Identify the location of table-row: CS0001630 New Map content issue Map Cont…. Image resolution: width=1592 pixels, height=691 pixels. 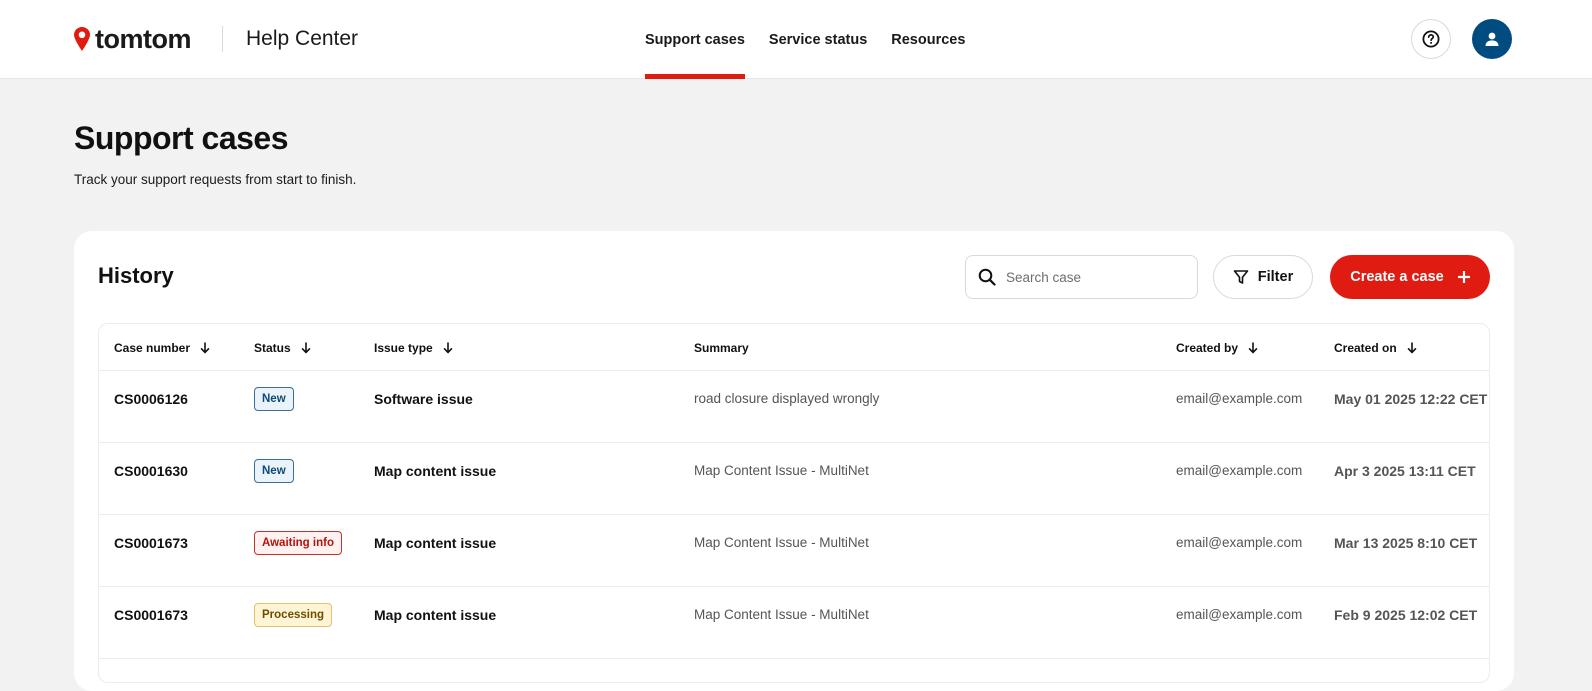
(794, 479).